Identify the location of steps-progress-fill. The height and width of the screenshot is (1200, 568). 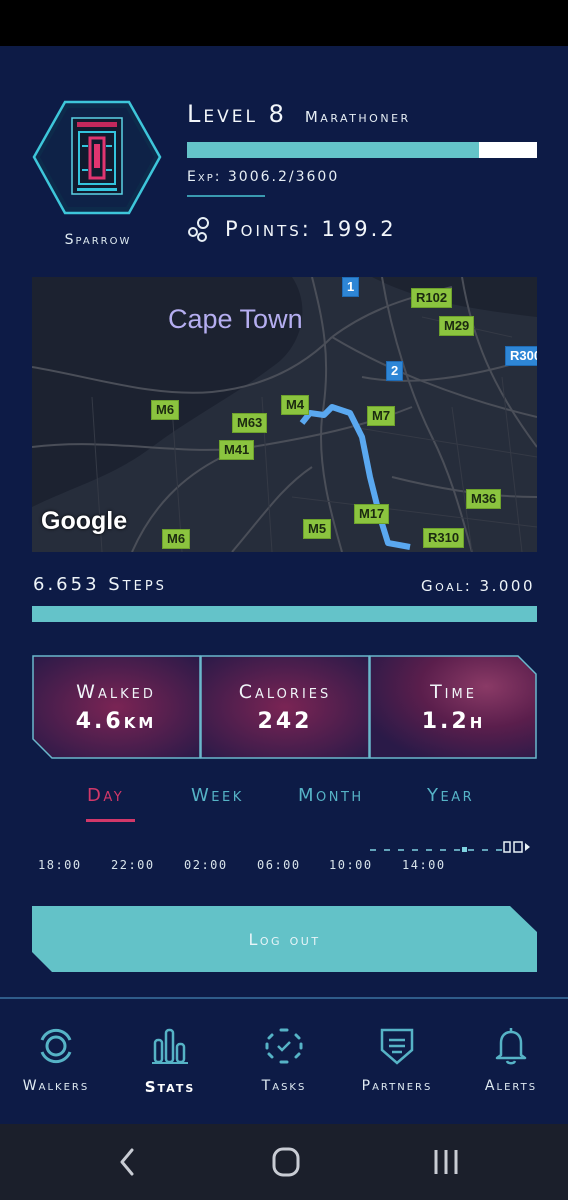
(284, 614).